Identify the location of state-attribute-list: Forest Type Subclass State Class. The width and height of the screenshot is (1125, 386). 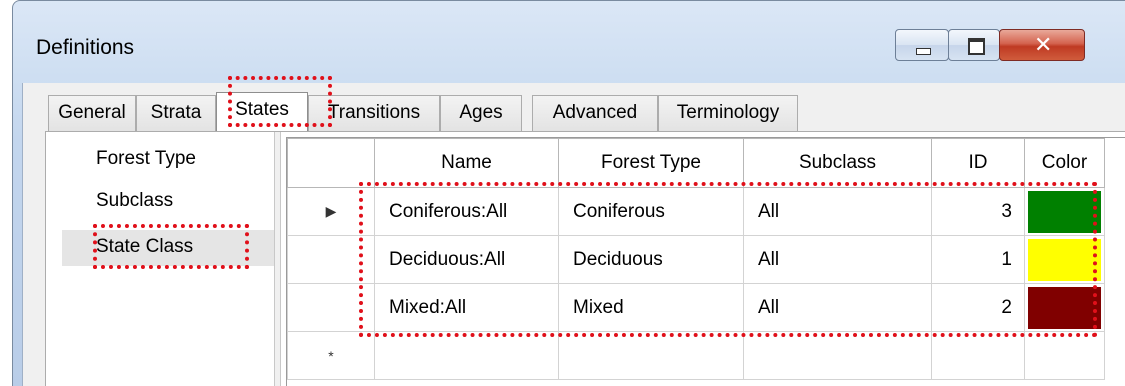
(161, 259).